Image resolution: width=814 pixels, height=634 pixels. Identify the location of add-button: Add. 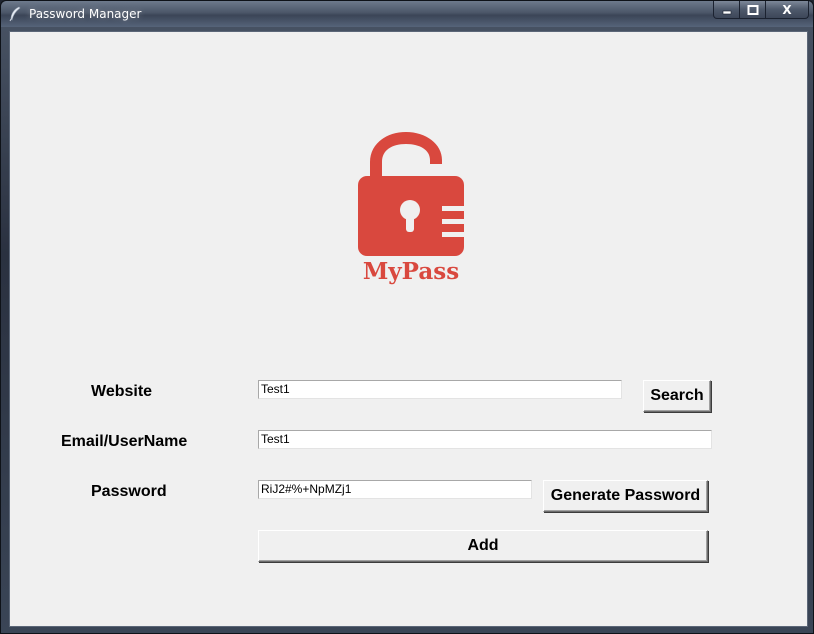
(483, 546).